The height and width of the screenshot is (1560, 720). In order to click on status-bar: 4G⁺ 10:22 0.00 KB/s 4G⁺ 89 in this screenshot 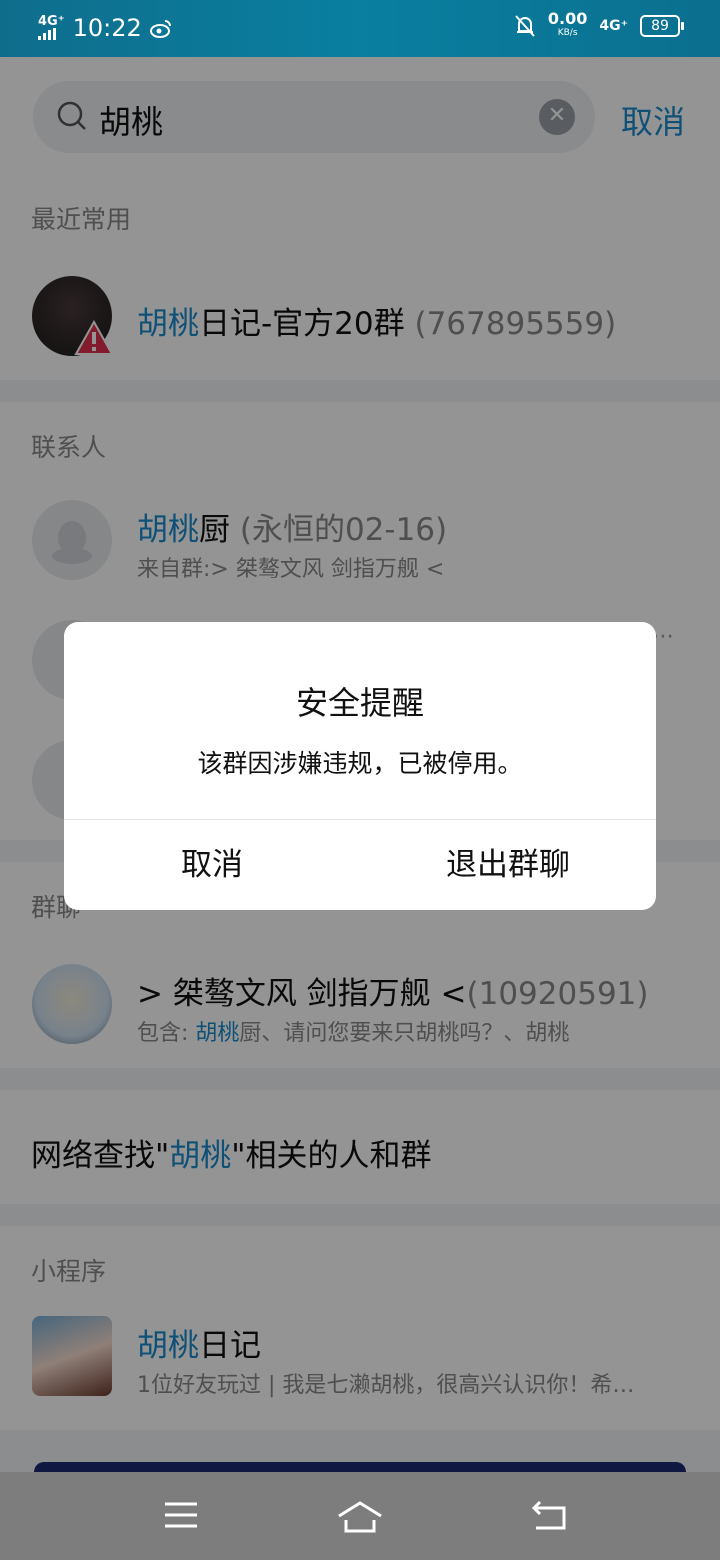, I will do `click(360, 28)`.